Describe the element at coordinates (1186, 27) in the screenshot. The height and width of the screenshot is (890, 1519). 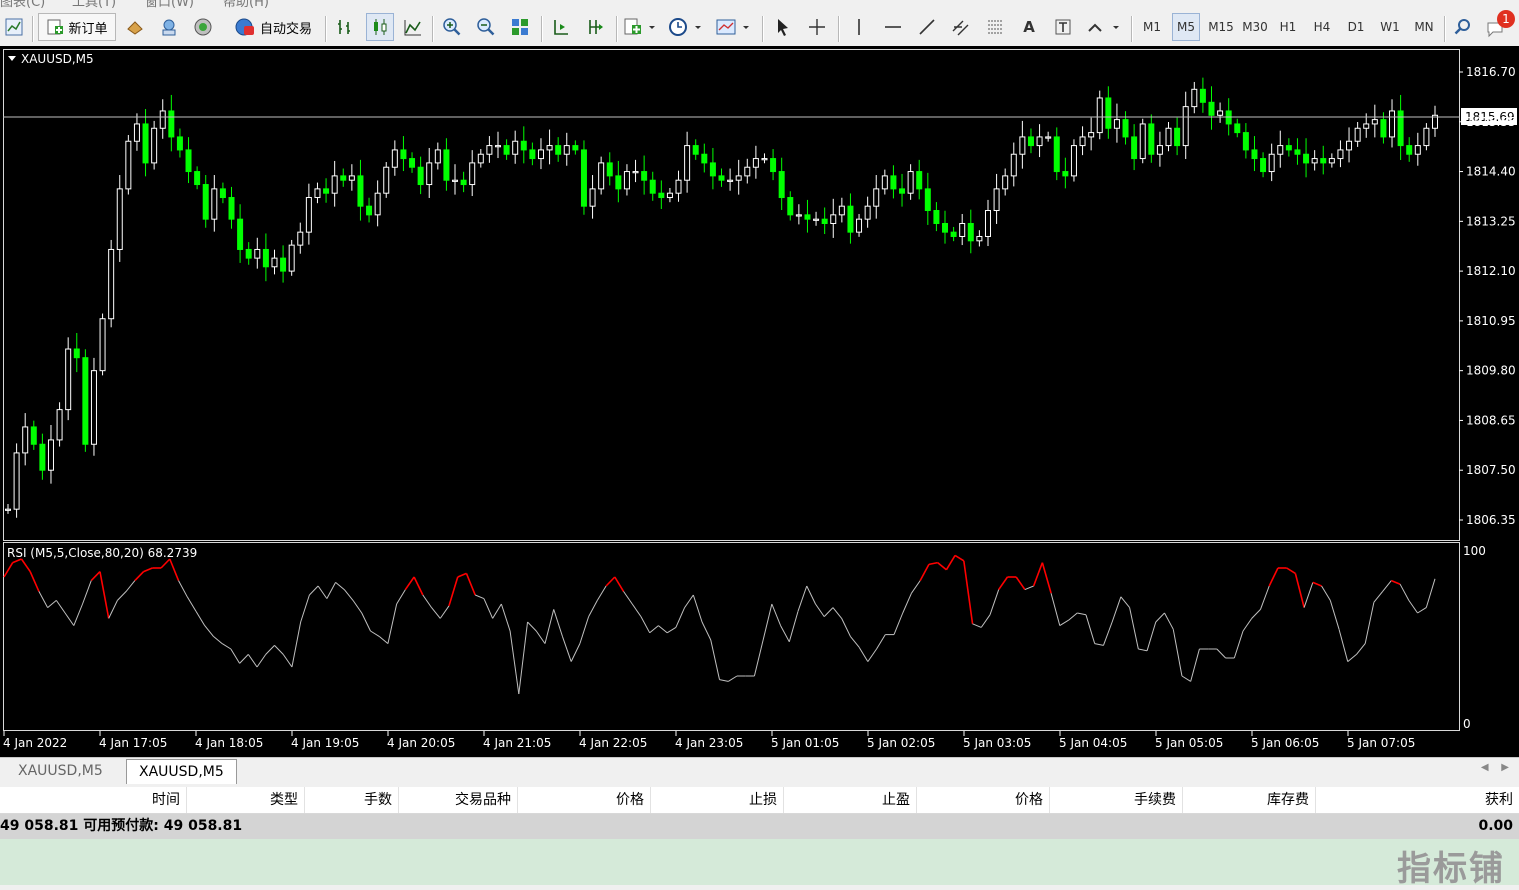
I see `timeframe-m5: M5` at that location.